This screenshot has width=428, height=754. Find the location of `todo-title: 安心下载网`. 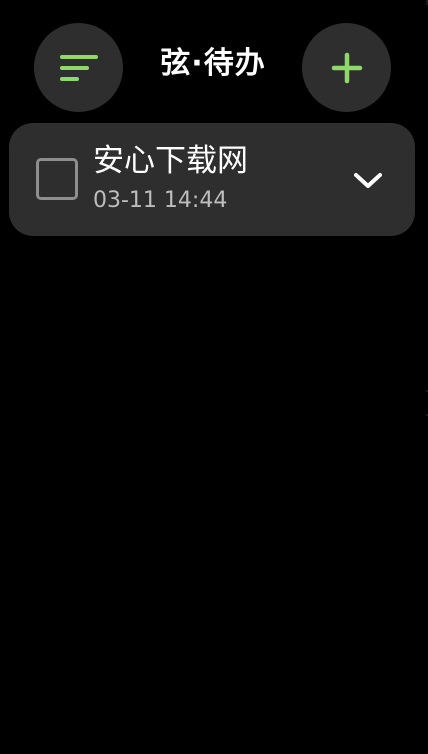

todo-title: 安心下载网 is located at coordinates (170, 161).